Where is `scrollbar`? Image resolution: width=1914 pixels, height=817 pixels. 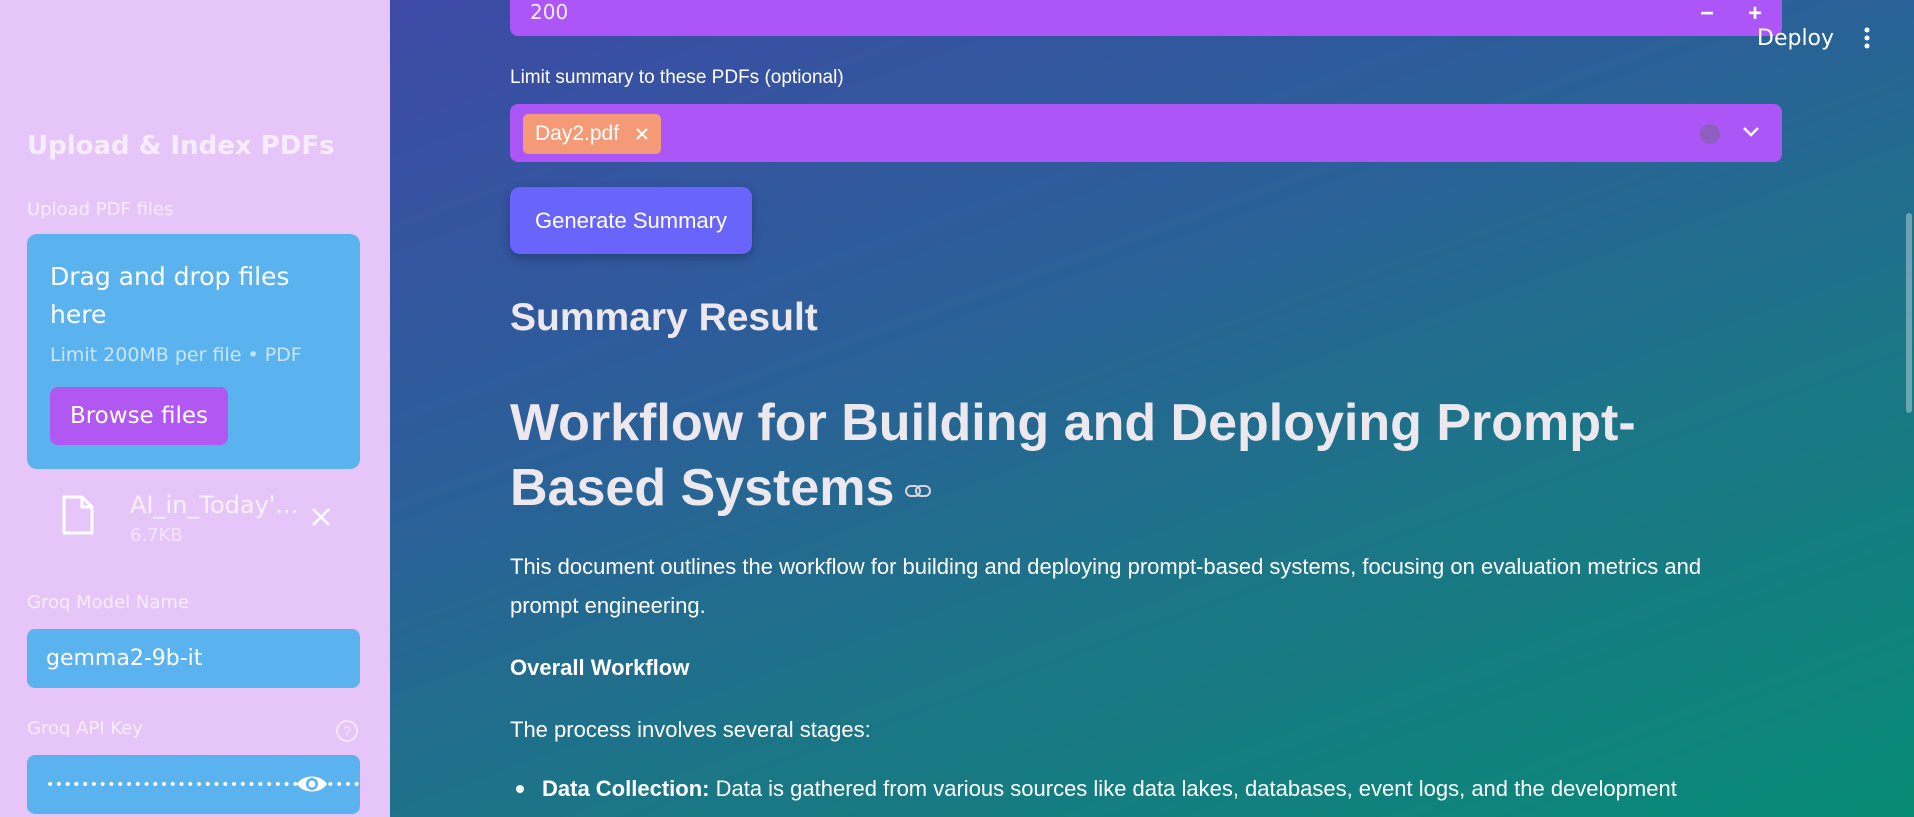
scrollbar is located at coordinates (1909, 408).